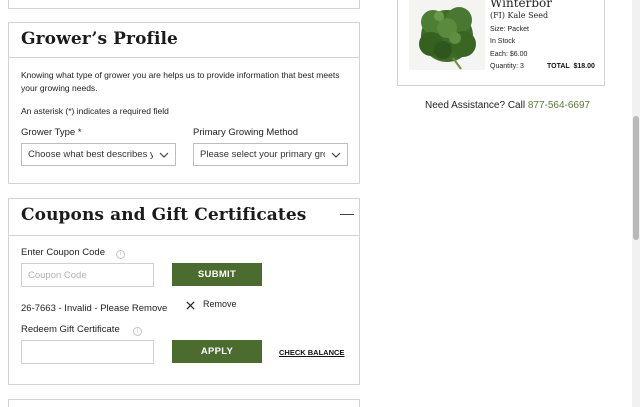 The width and height of the screenshot is (640, 407). I want to click on product-subtitle: (FI) Kale Seed, so click(519, 15).